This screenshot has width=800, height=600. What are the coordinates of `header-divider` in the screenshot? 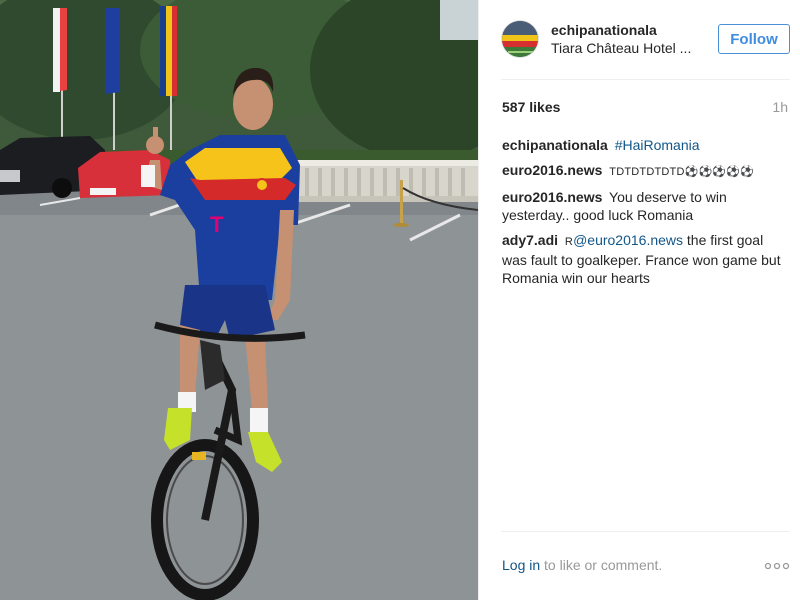 It's located at (645, 79).